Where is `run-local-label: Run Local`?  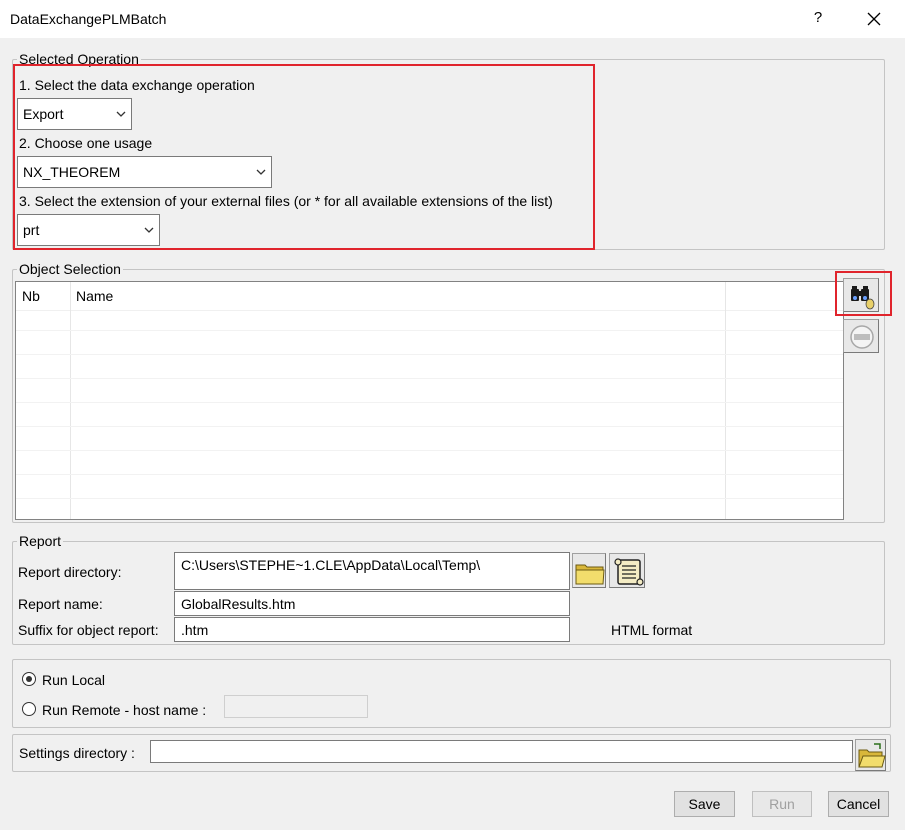 run-local-label: Run Local is located at coordinates (73, 680).